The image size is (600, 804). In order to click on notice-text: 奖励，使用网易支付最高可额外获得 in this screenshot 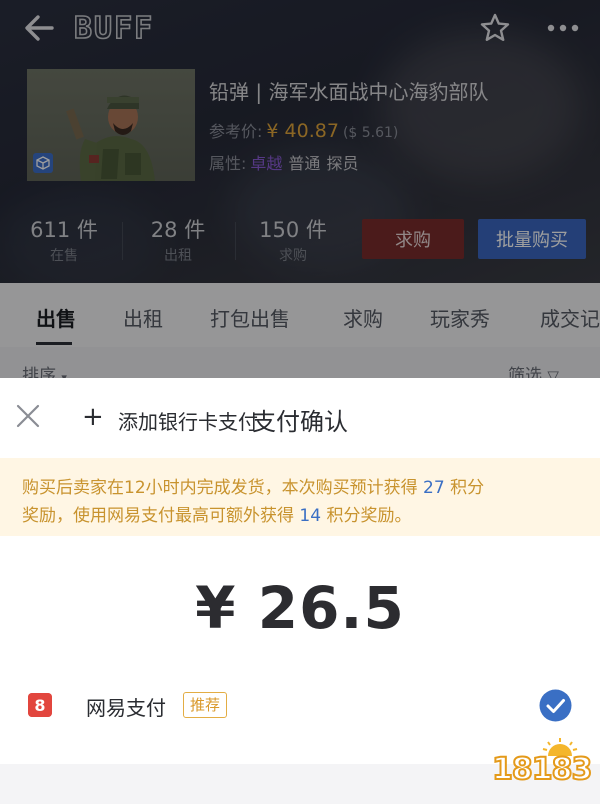, I will do `click(158, 516)`.